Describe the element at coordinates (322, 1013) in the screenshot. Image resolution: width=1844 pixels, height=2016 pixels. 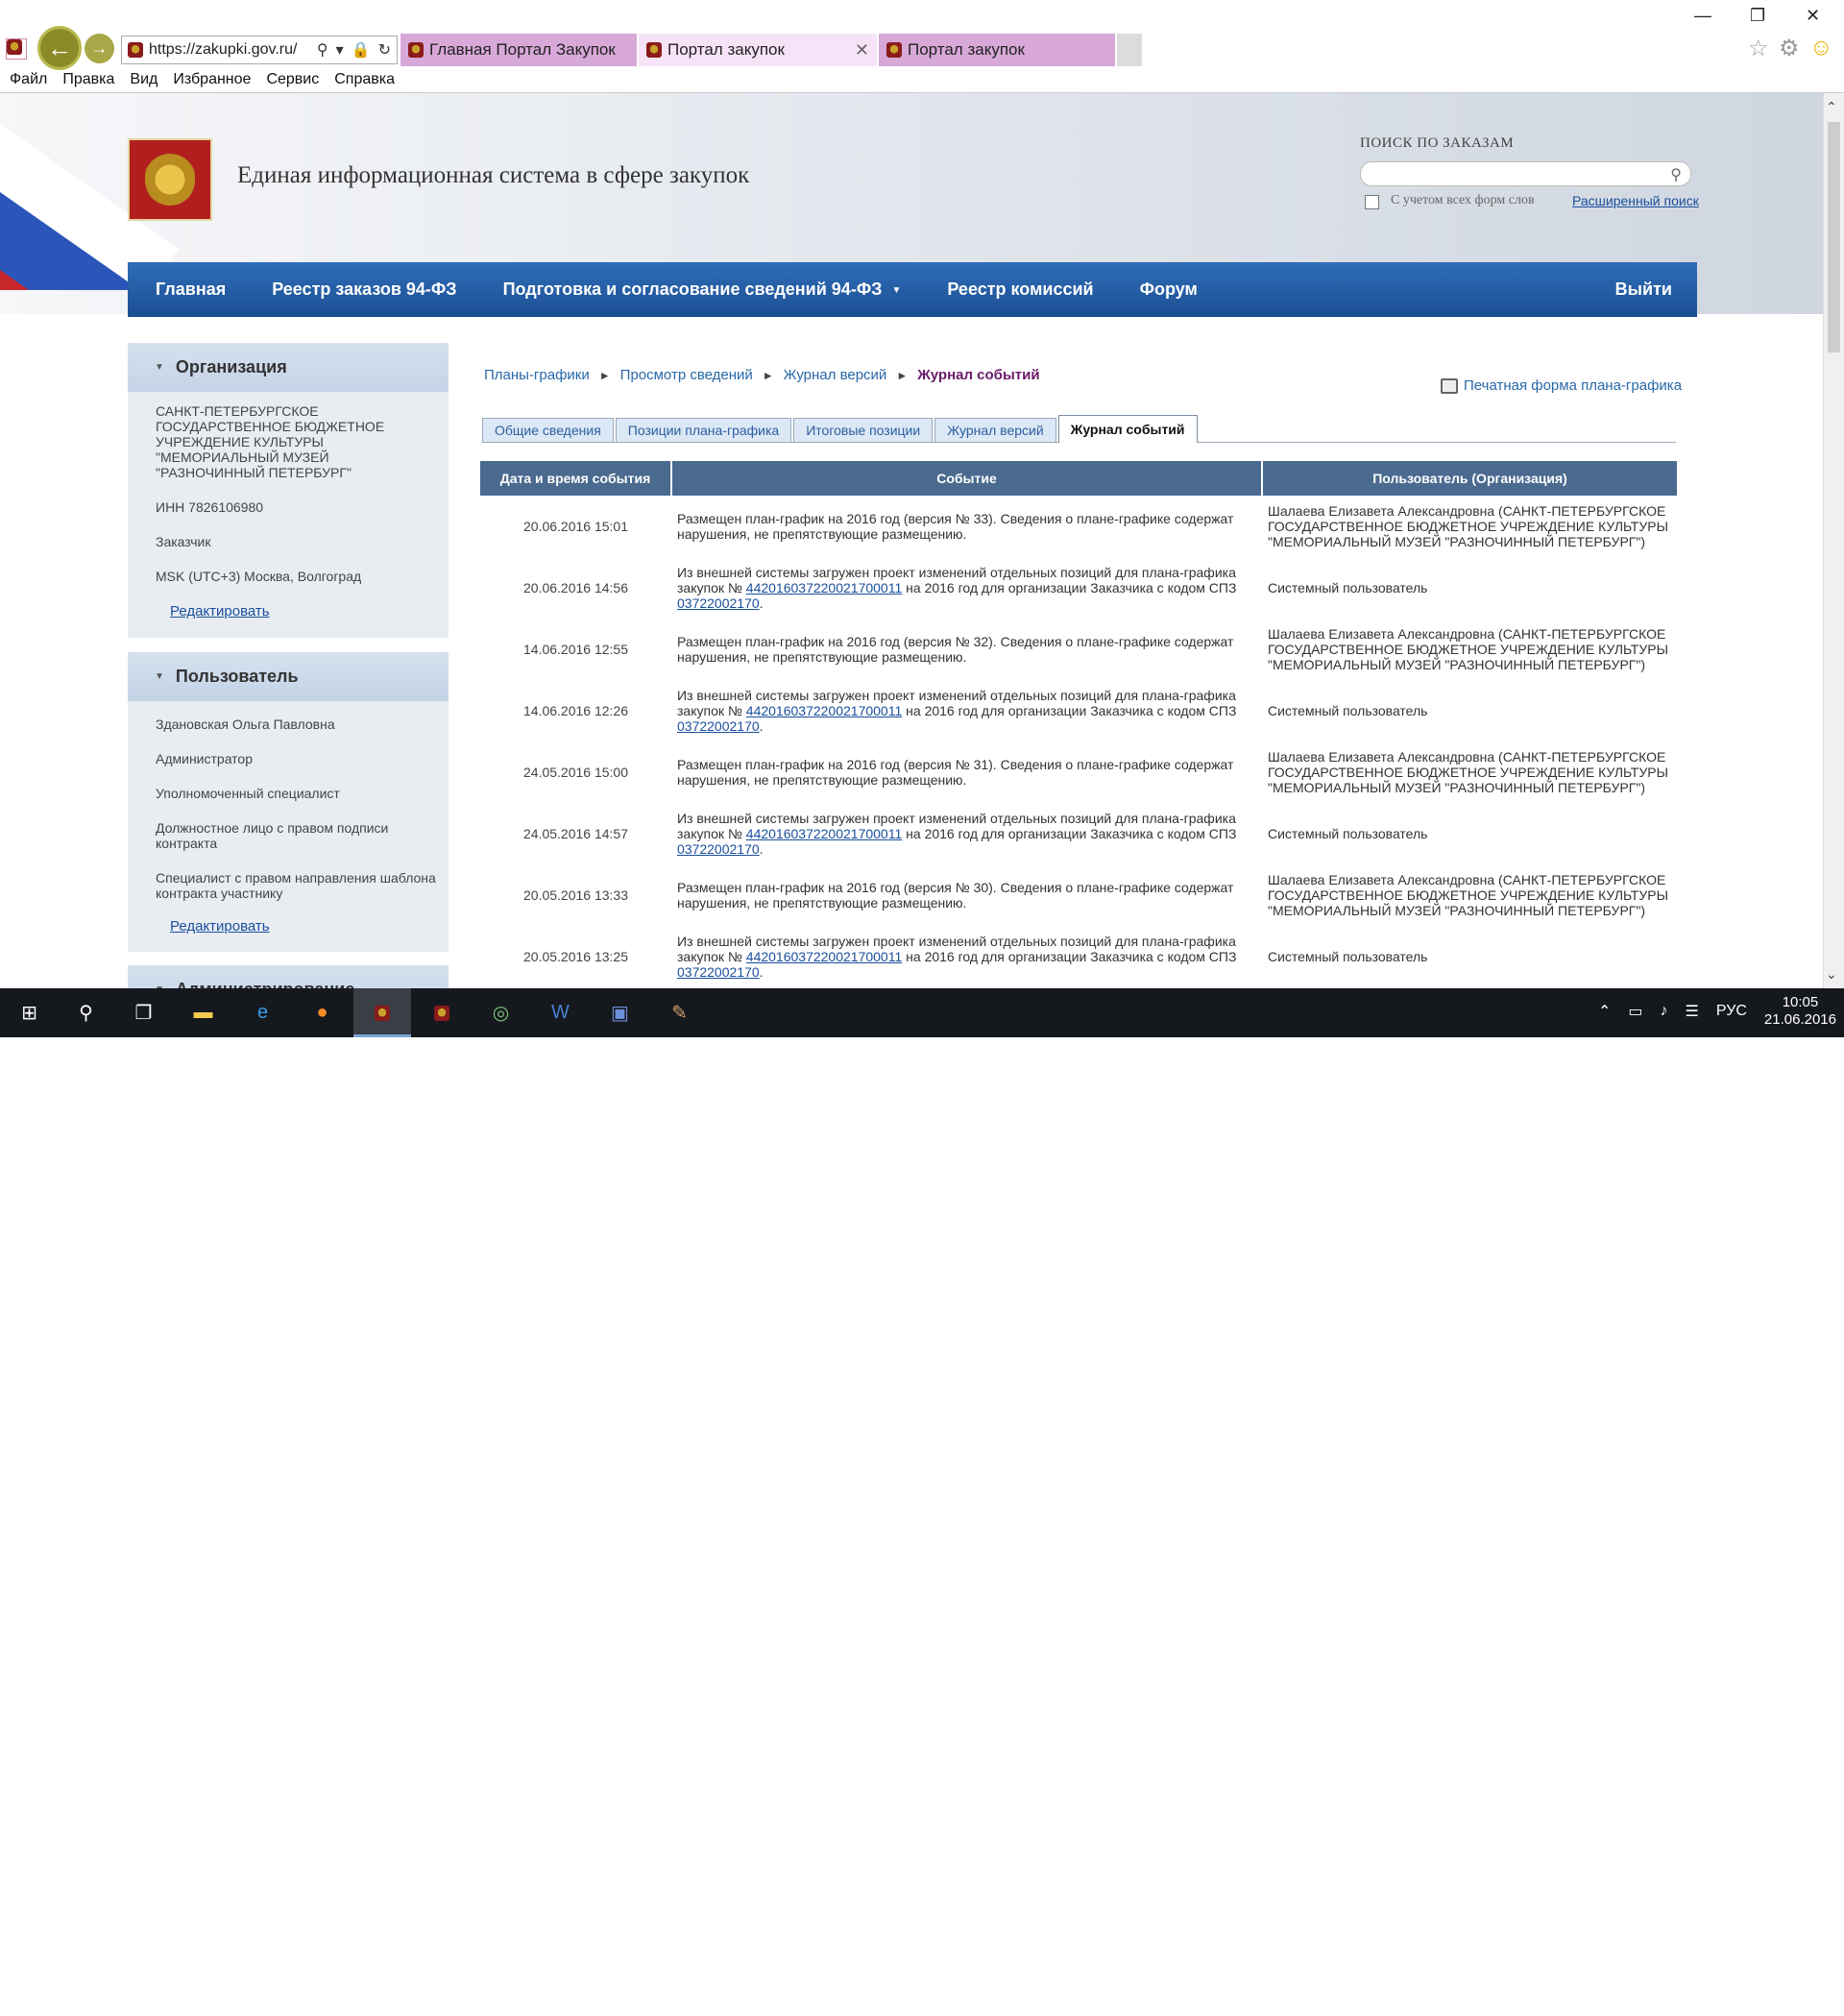
I see `firefox-icon: ●` at that location.